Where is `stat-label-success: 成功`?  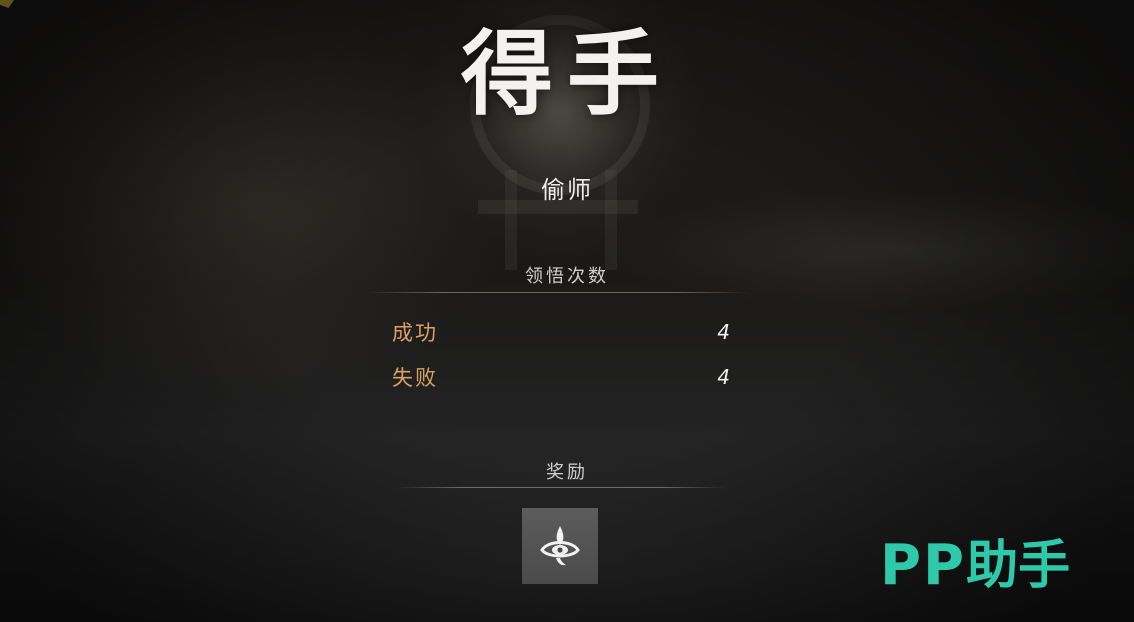 stat-label-success: 成功 is located at coordinates (415, 333).